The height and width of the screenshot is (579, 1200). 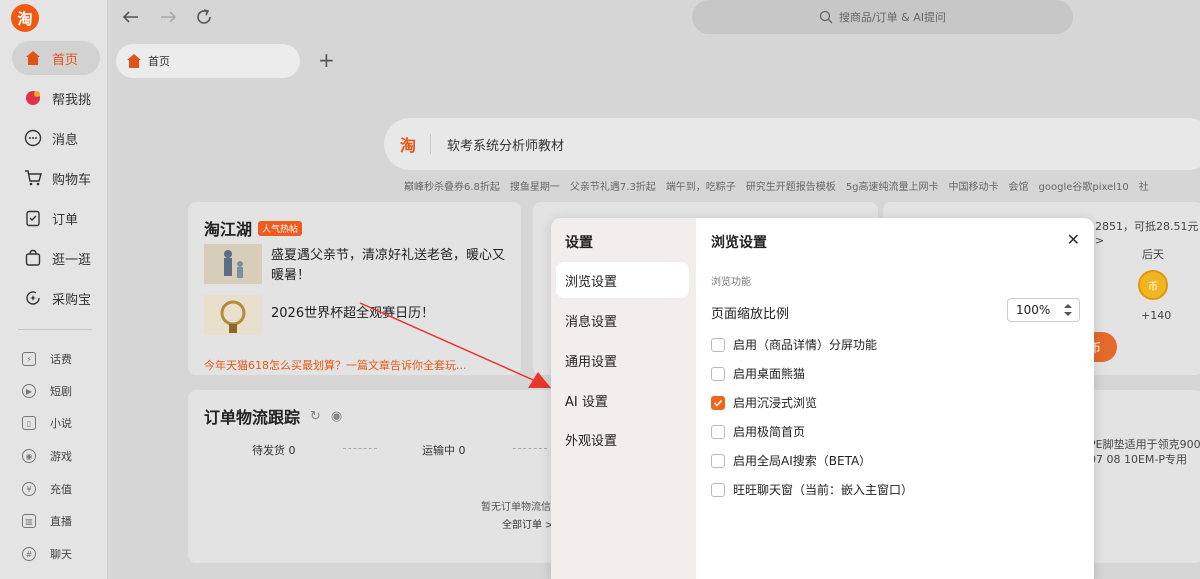 What do you see at coordinates (613, 185) in the screenshot?
I see `hot-word: 父亲节礼遇7.3折起` at bounding box center [613, 185].